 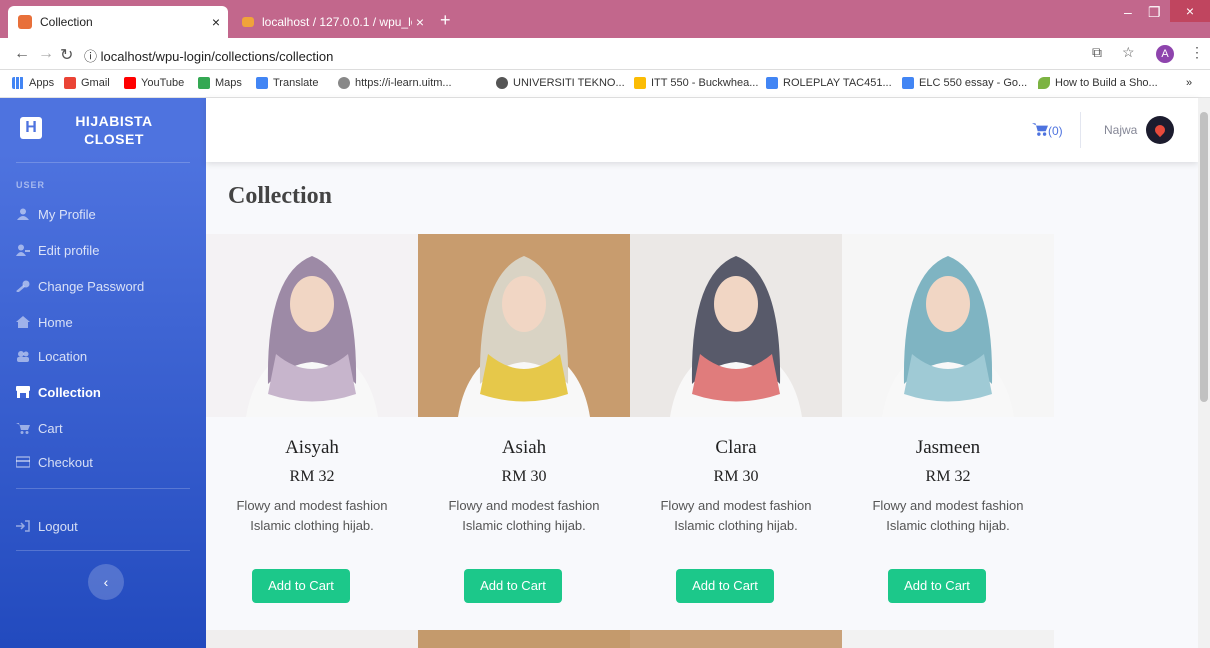 I want to click on topbar-cart-link: (0), so click(x=1047, y=130).